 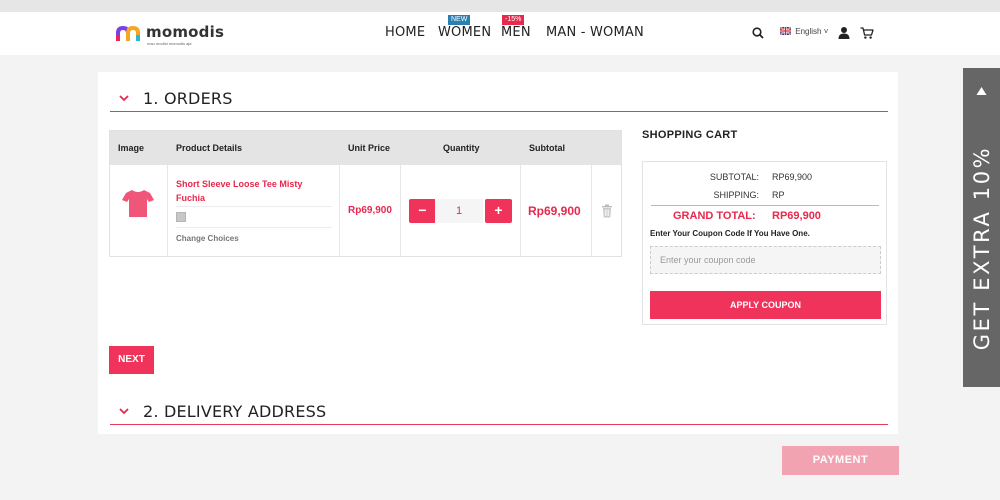 I want to click on nav-home: HOME, so click(x=405, y=32).